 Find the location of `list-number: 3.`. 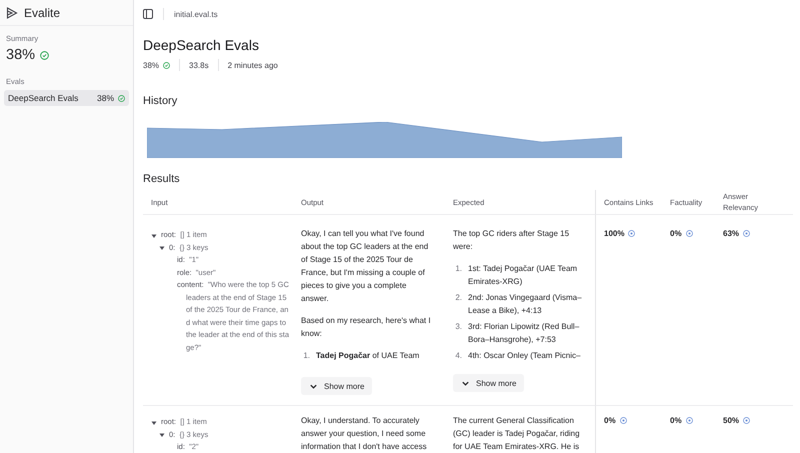

list-number: 3. is located at coordinates (458, 327).